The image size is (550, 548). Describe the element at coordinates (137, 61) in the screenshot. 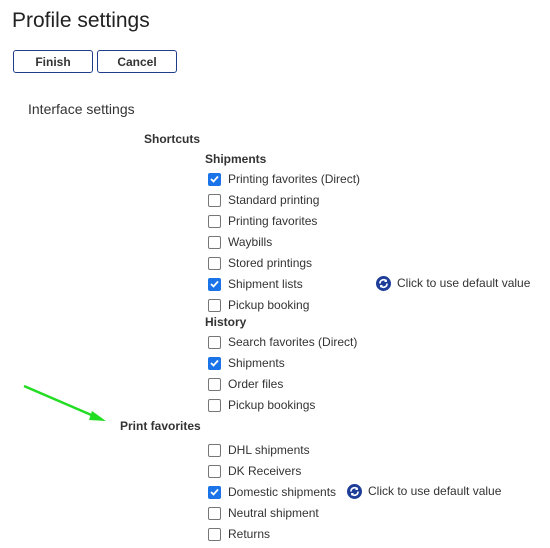

I see `cancel-button: Cancel` at that location.